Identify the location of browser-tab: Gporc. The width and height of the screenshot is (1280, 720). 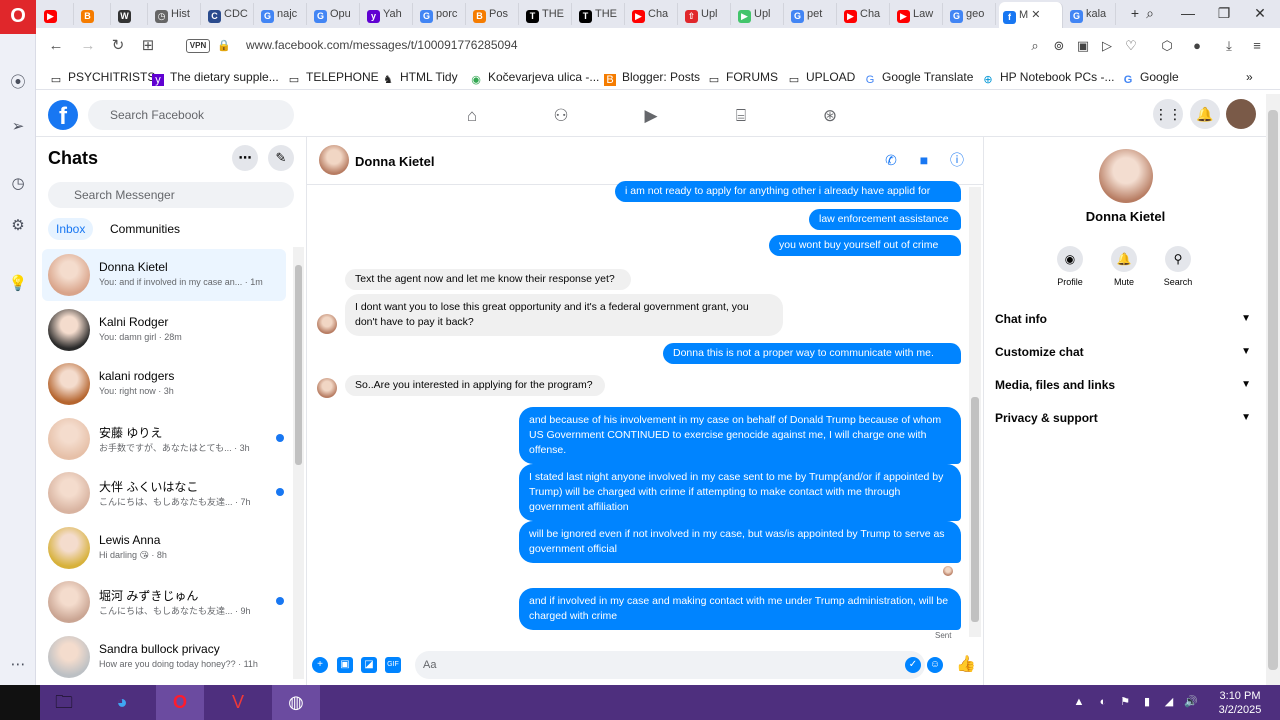
(441, 14).